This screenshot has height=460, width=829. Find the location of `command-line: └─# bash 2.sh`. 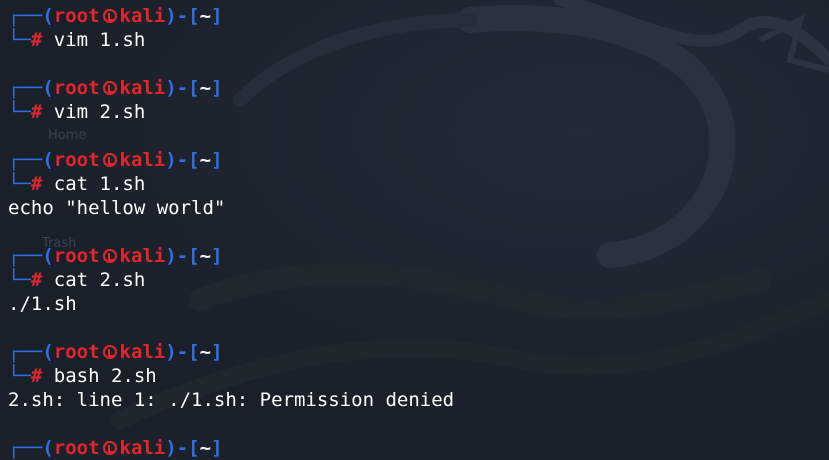

command-line: └─# bash 2.sh is located at coordinates (82, 376).